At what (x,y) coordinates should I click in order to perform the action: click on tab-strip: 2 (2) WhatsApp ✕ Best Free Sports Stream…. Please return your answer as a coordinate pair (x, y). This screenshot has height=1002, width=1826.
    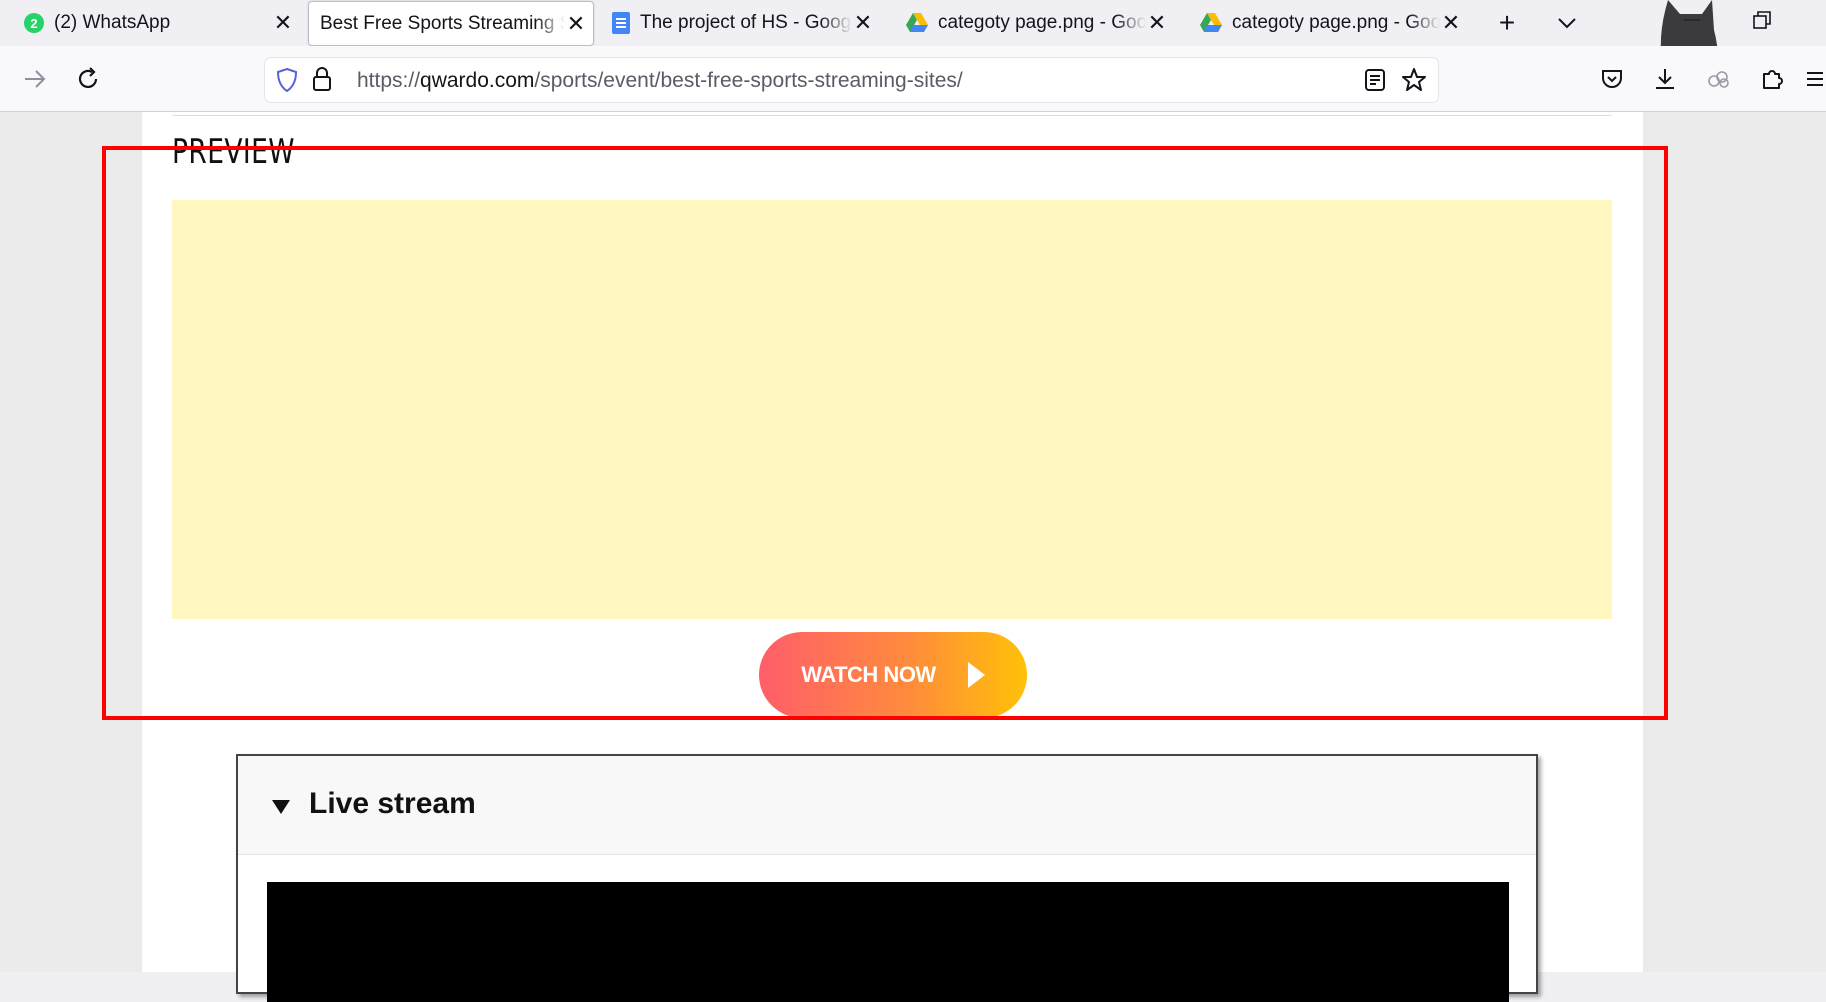
    Looking at the image, I should click on (913, 23).